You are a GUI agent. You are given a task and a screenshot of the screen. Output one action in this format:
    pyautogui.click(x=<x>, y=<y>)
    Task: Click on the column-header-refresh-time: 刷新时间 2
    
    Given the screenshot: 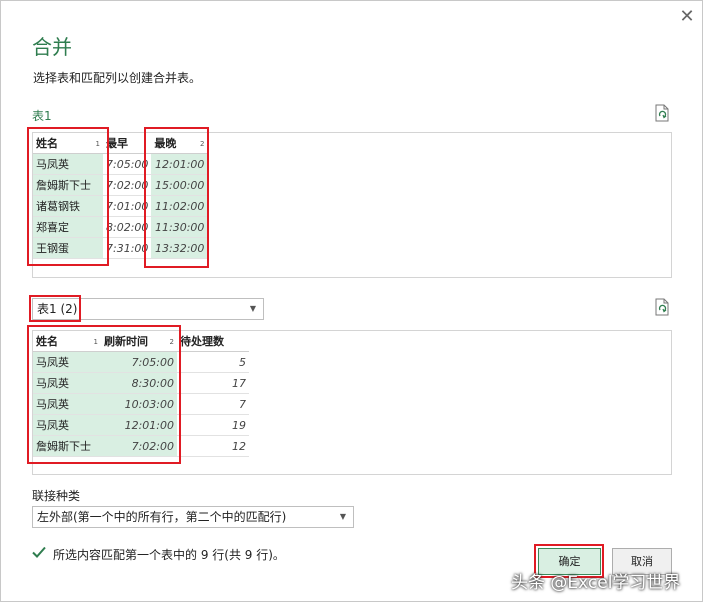 What is the action you would take?
    pyautogui.click(x=139, y=341)
    